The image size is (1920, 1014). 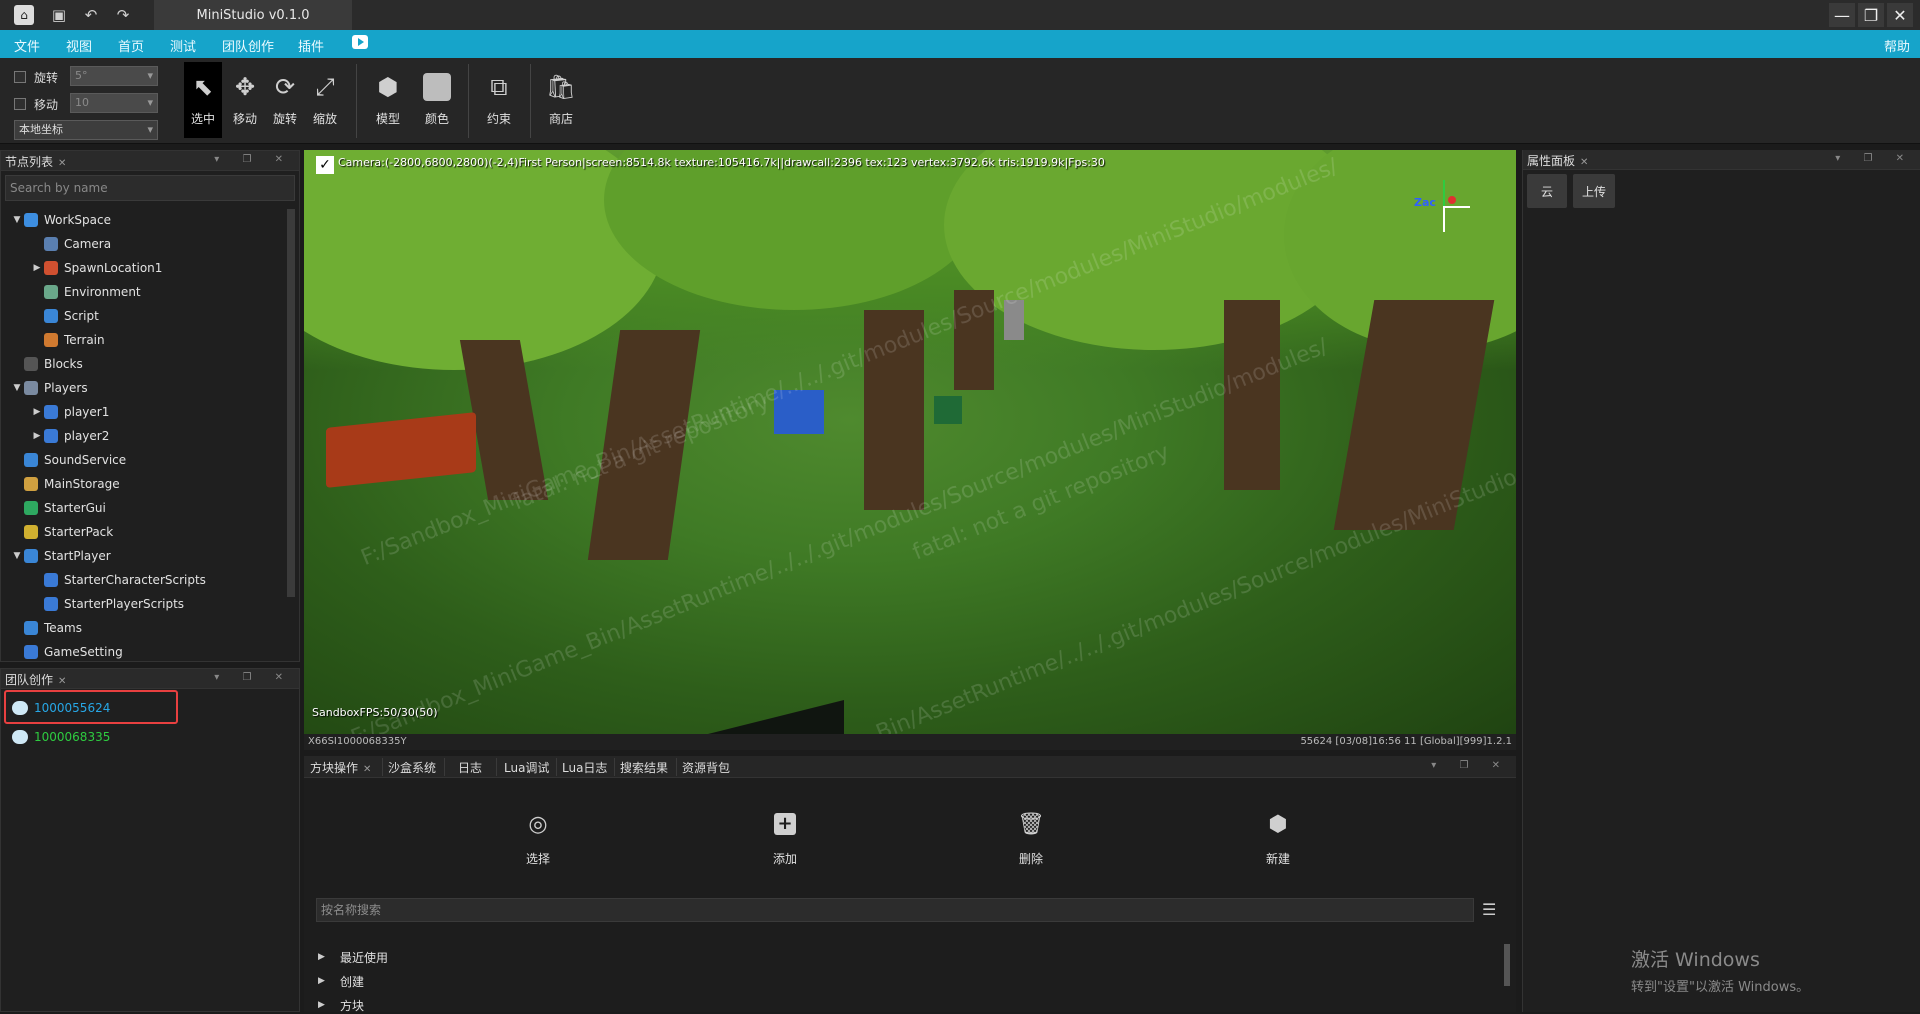 What do you see at coordinates (248, 45) in the screenshot?
I see `menu-team: 团队创作` at bounding box center [248, 45].